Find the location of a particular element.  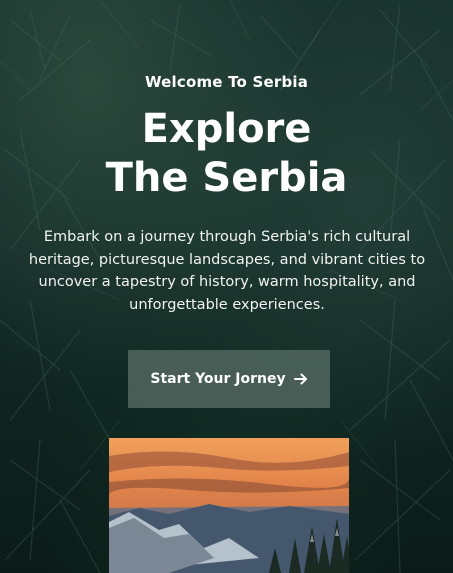

mountain-sunset-image is located at coordinates (229, 505).